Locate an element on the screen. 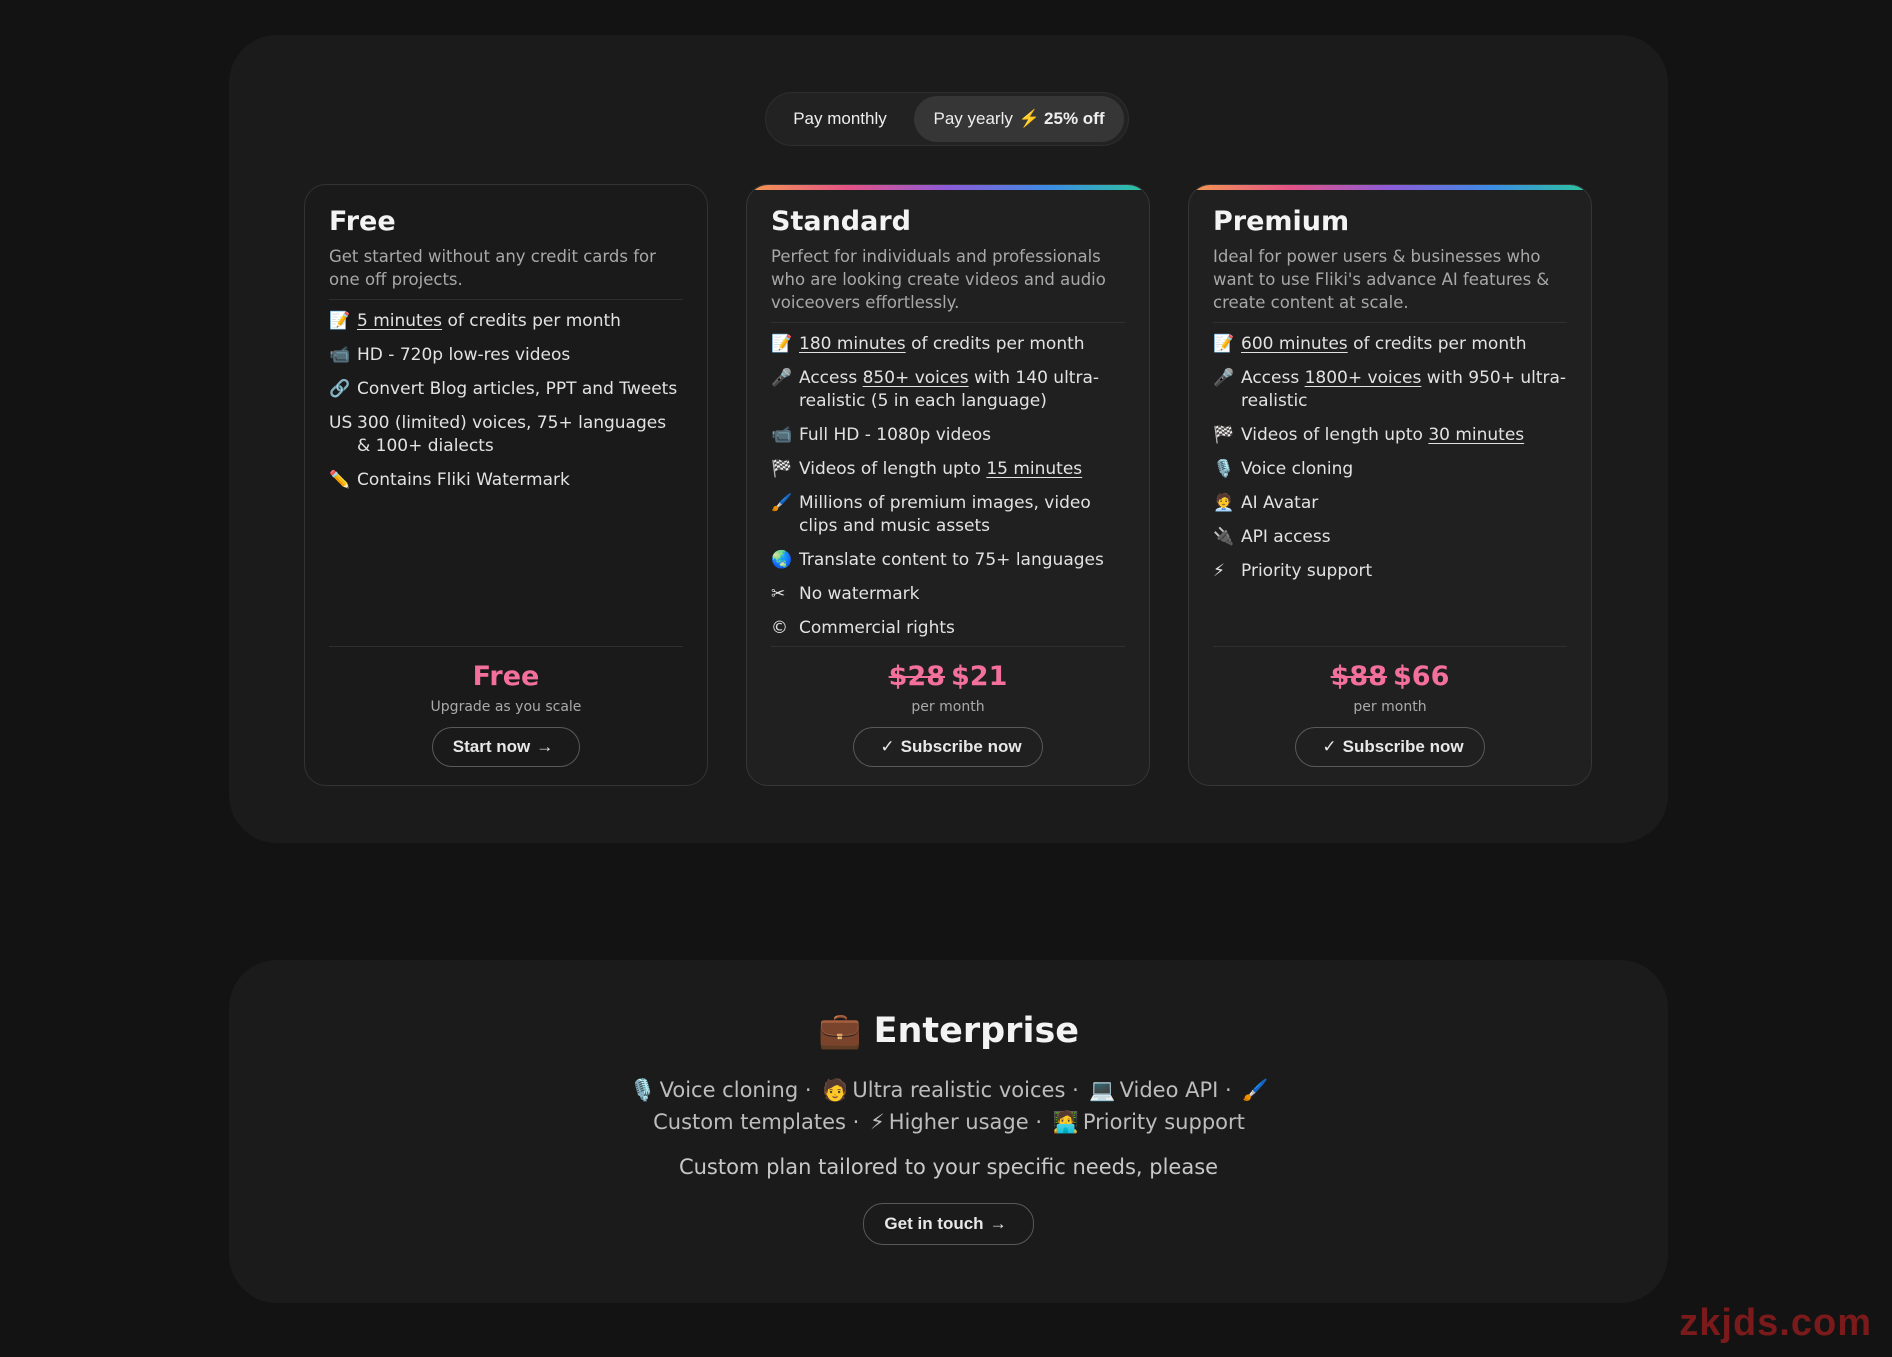 The width and height of the screenshot is (1892, 1357). feature-text: Videos of length upto 15 minutes is located at coordinates (940, 469).